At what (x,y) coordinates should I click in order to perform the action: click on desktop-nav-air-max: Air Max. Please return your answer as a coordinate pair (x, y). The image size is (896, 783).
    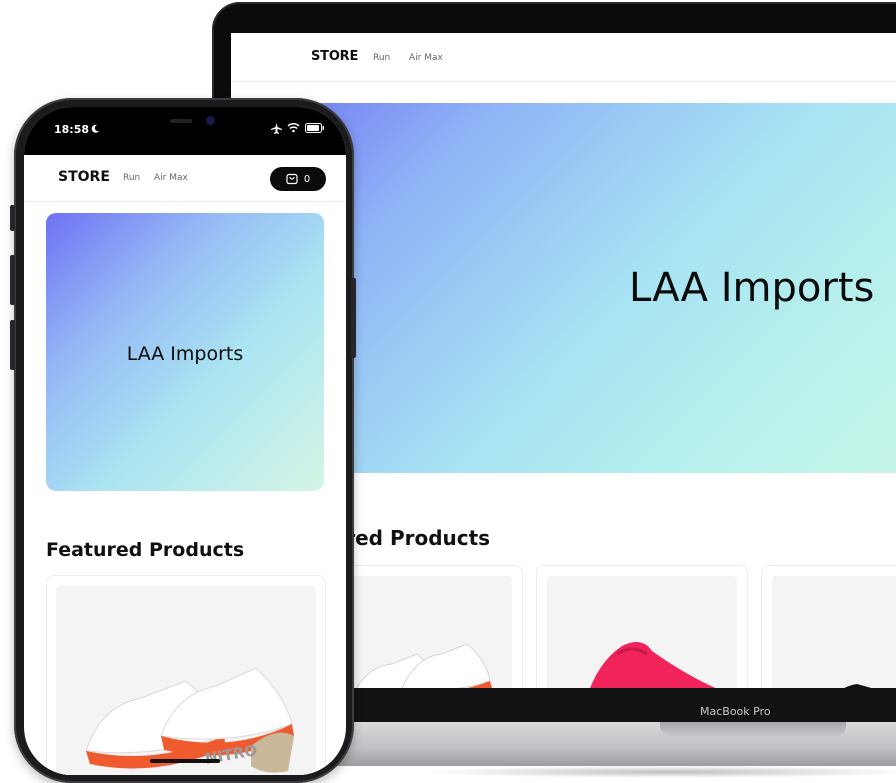
    Looking at the image, I should click on (426, 58).